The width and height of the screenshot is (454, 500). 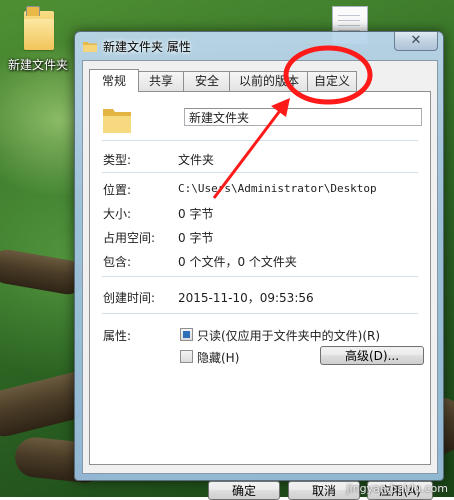 What do you see at coordinates (161, 81) in the screenshot?
I see `tab-sharing: 共享` at bounding box center [161, 81].